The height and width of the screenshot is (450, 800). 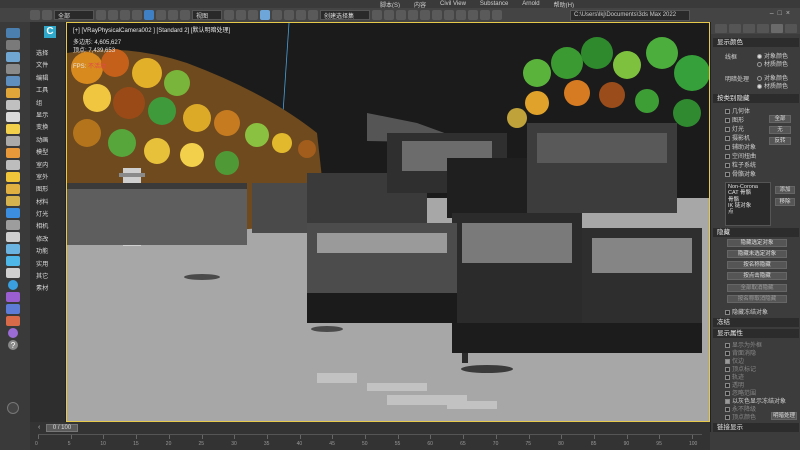 I want to click on category-item: 其它, so click(x=42, y=277).